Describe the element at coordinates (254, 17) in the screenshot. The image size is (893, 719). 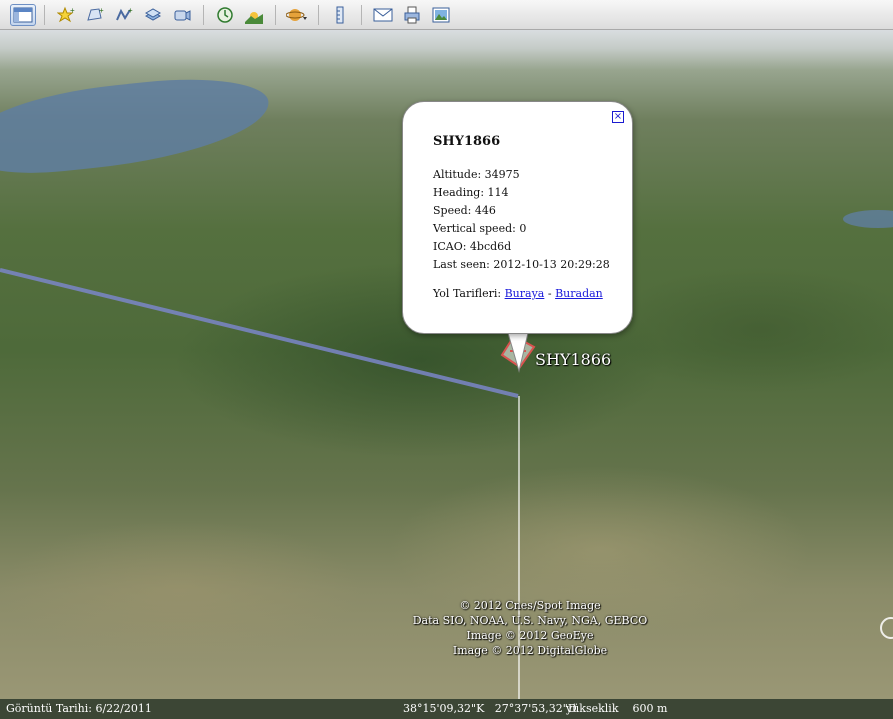
I see `sunlight-icon` at that location.